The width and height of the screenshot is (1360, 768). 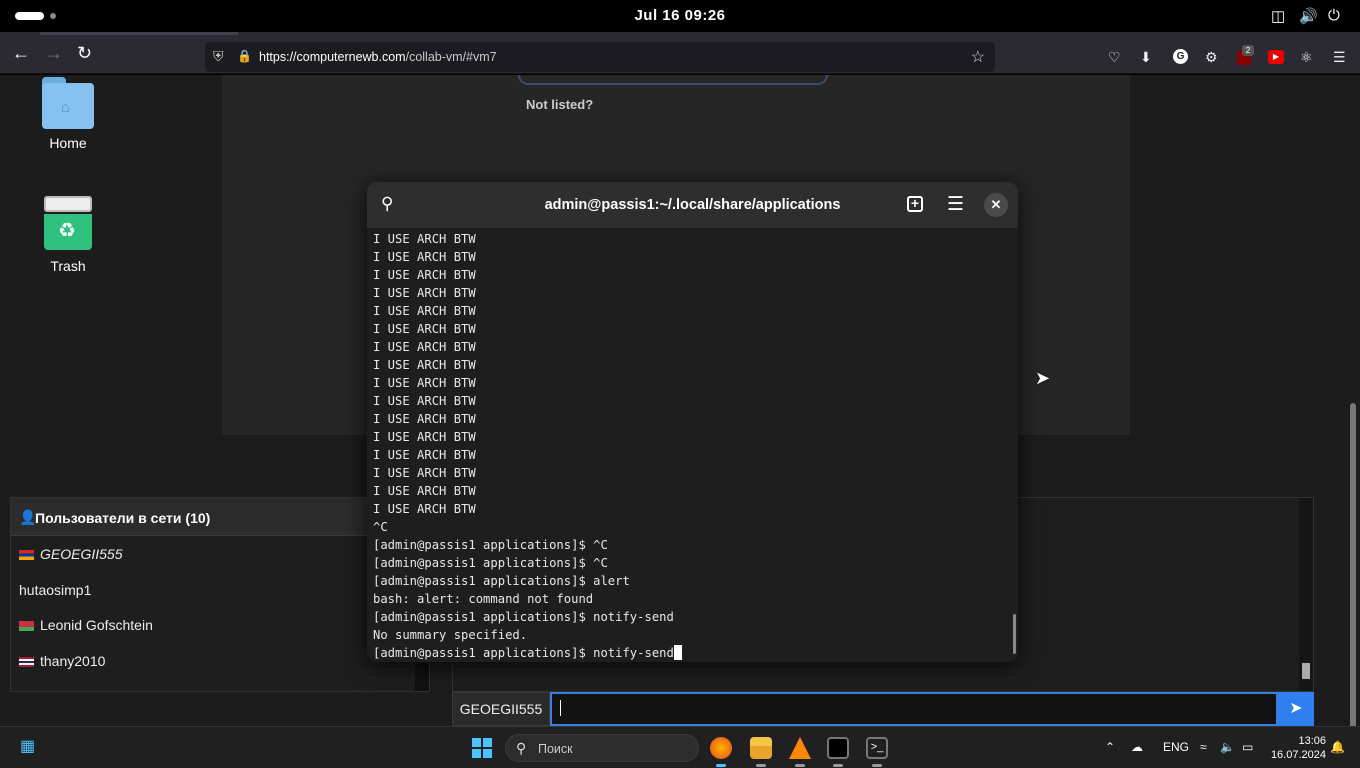 What do you see at coordinates (521, 748) in the screenshot?
I see `search-icon: ⚲` at bounding box center [521, 748].